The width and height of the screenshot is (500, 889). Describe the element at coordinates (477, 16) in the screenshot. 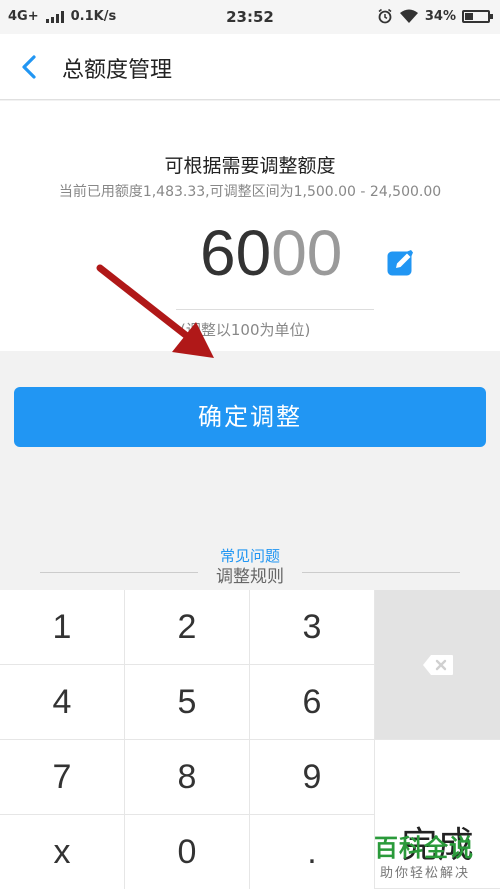

I see `battery-icon` at that location.